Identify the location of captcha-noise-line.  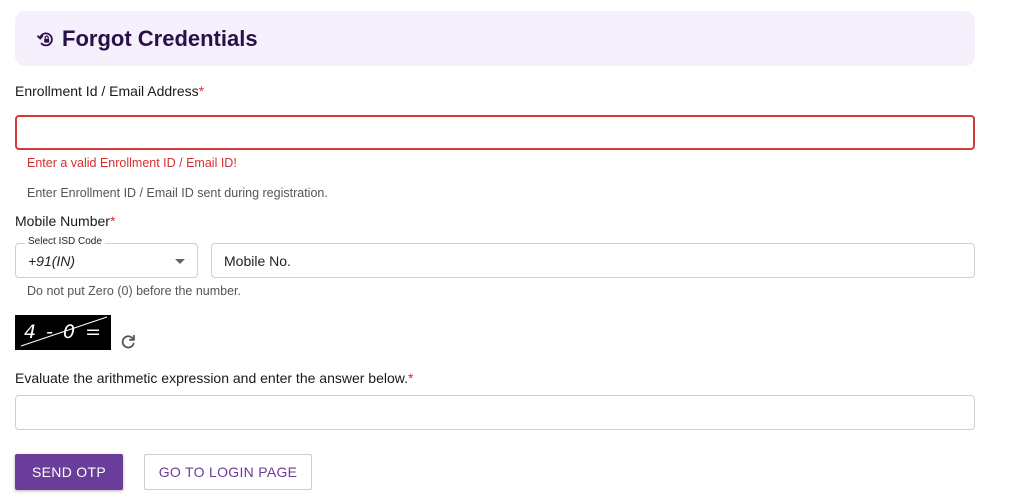
(64, 331).